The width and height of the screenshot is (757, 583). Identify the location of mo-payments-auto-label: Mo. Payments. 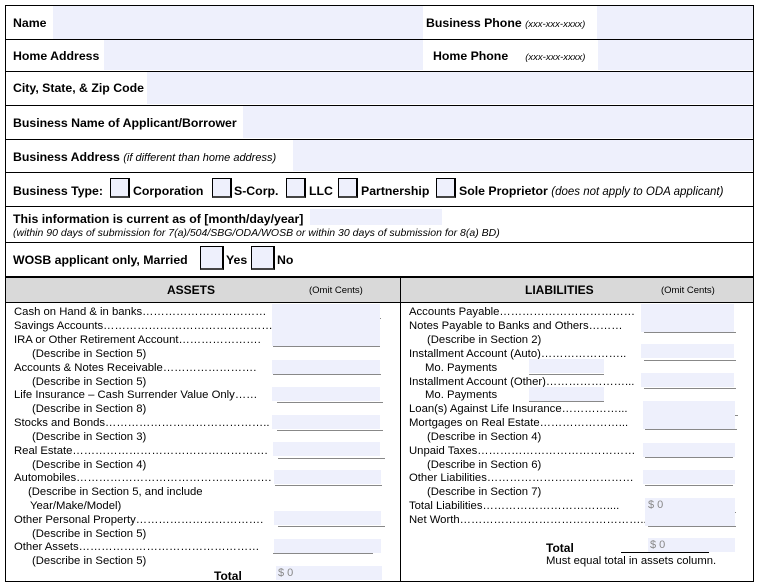
(461, 368).